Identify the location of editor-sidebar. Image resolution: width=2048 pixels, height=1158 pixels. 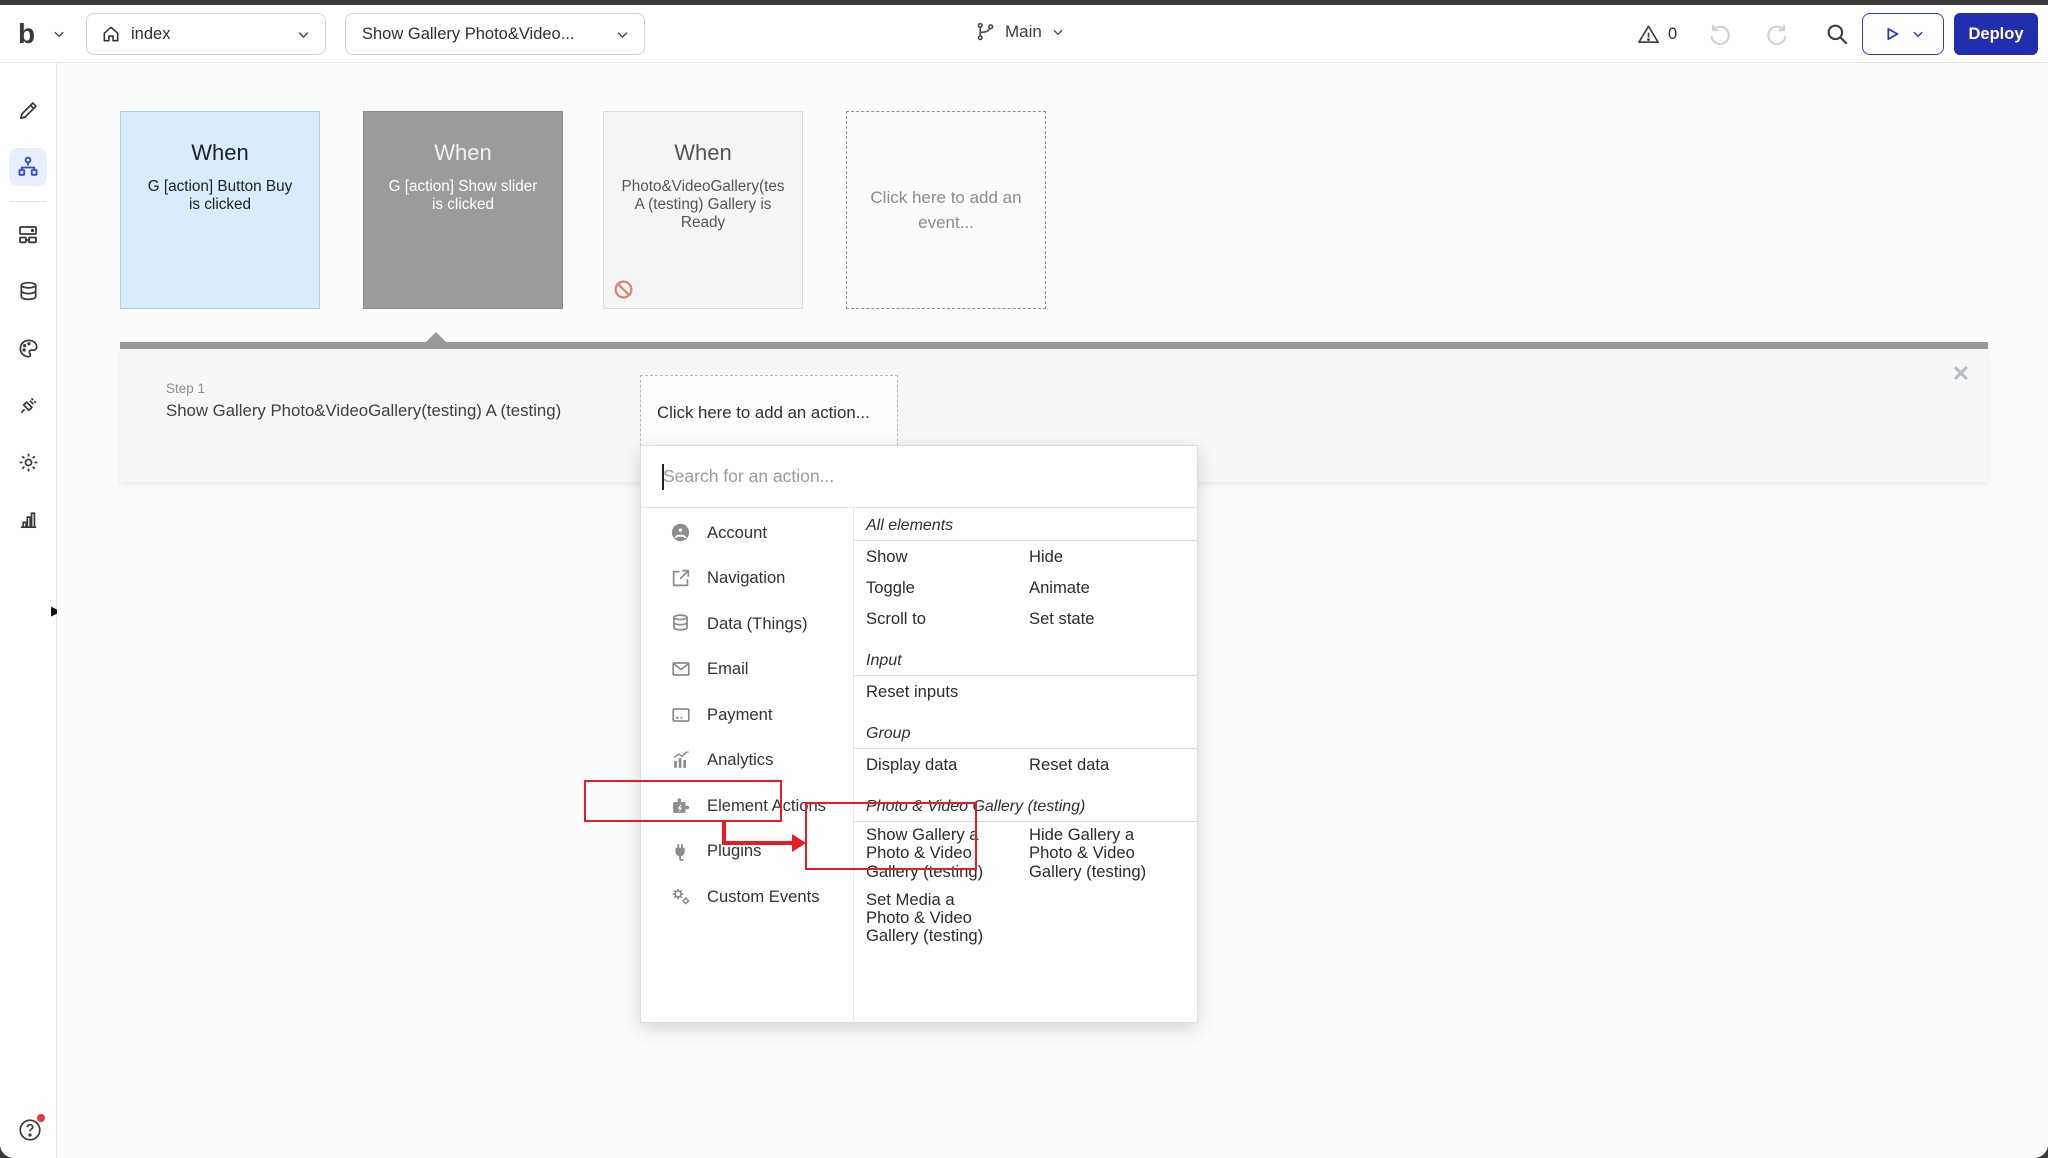
(28, 610).